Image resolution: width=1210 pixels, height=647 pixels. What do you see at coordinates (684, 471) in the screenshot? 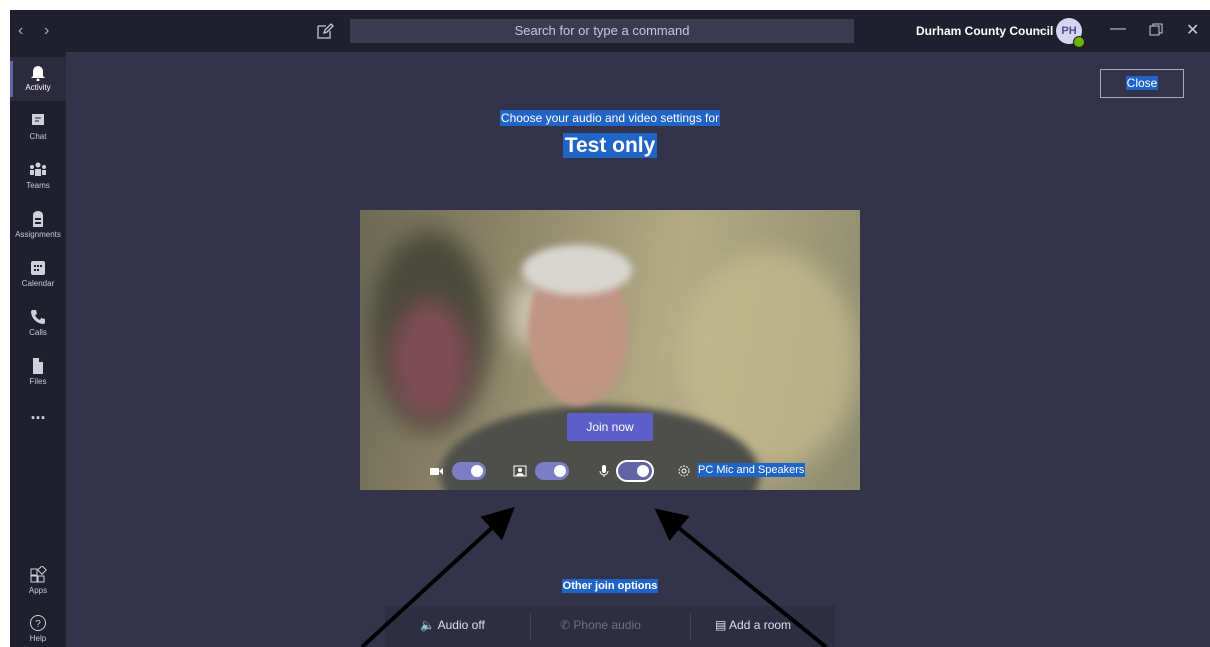
I see `gear-icon` at bounding box center [684, 471].